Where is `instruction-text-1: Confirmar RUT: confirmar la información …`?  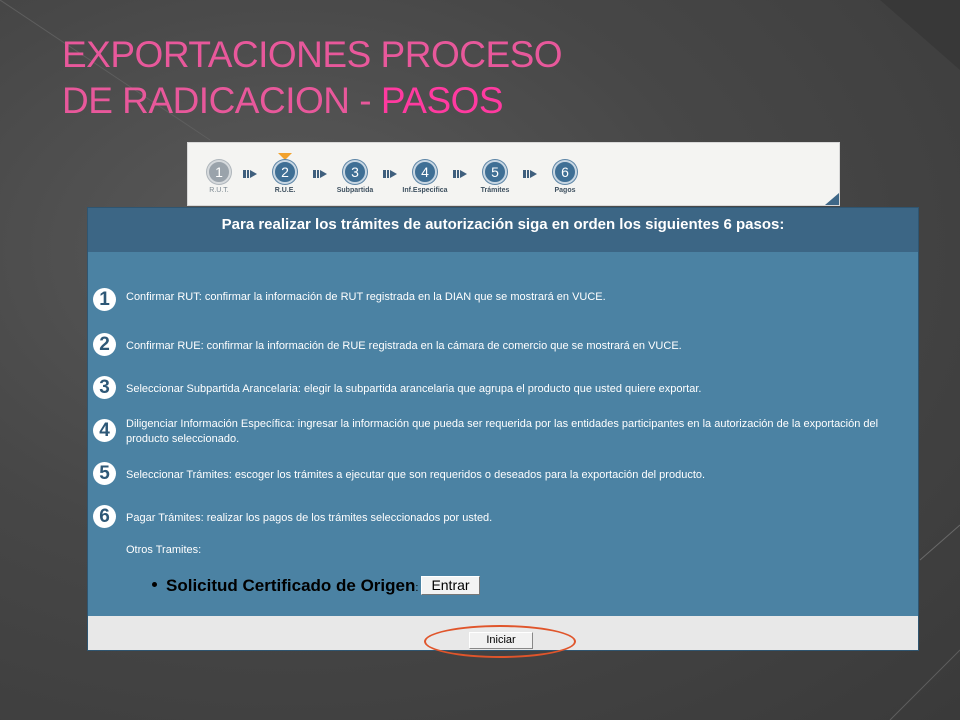
instruction-text-1: Confirmar RUT: confirmar la información … is located at coordinates (366, 297).